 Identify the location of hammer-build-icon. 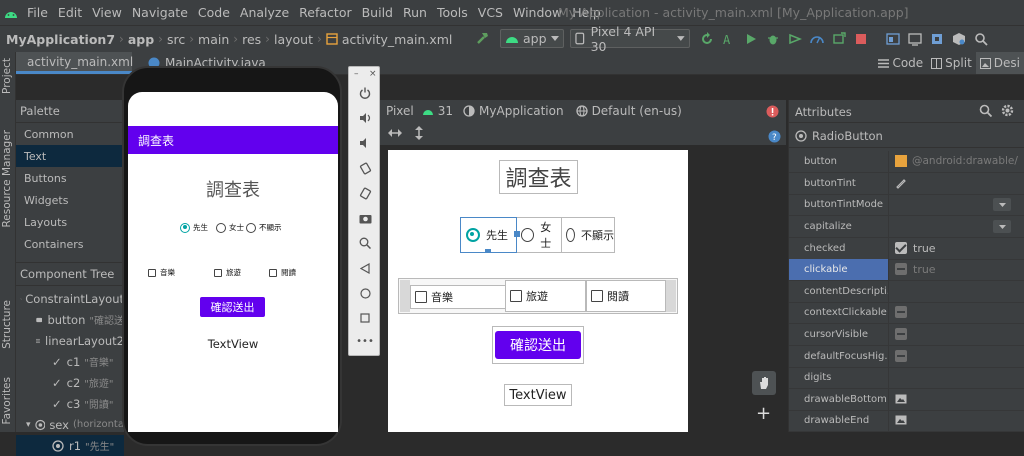
(483, 38).